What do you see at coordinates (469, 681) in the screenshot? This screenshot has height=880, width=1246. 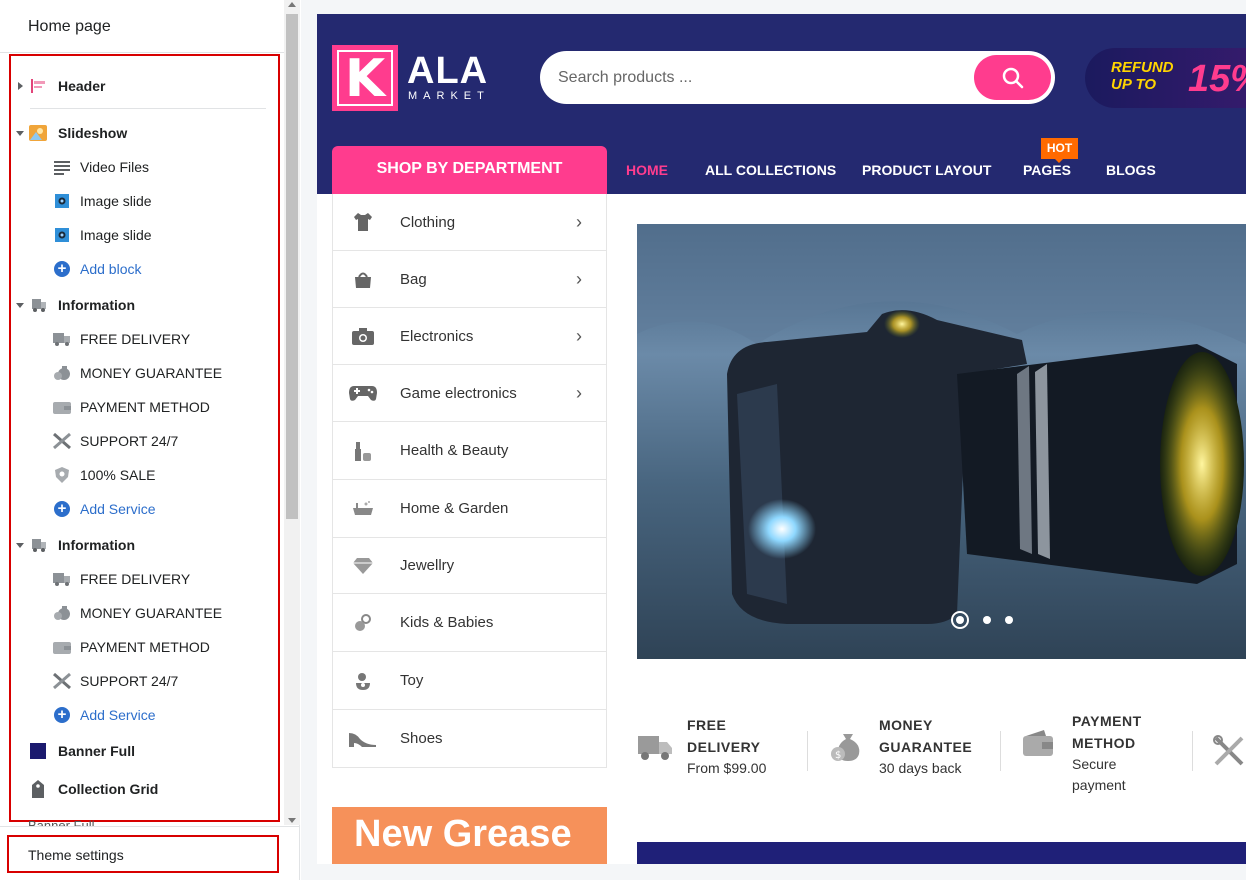 I see `category-item-toy: Toy` at bounding box center [469, 681].